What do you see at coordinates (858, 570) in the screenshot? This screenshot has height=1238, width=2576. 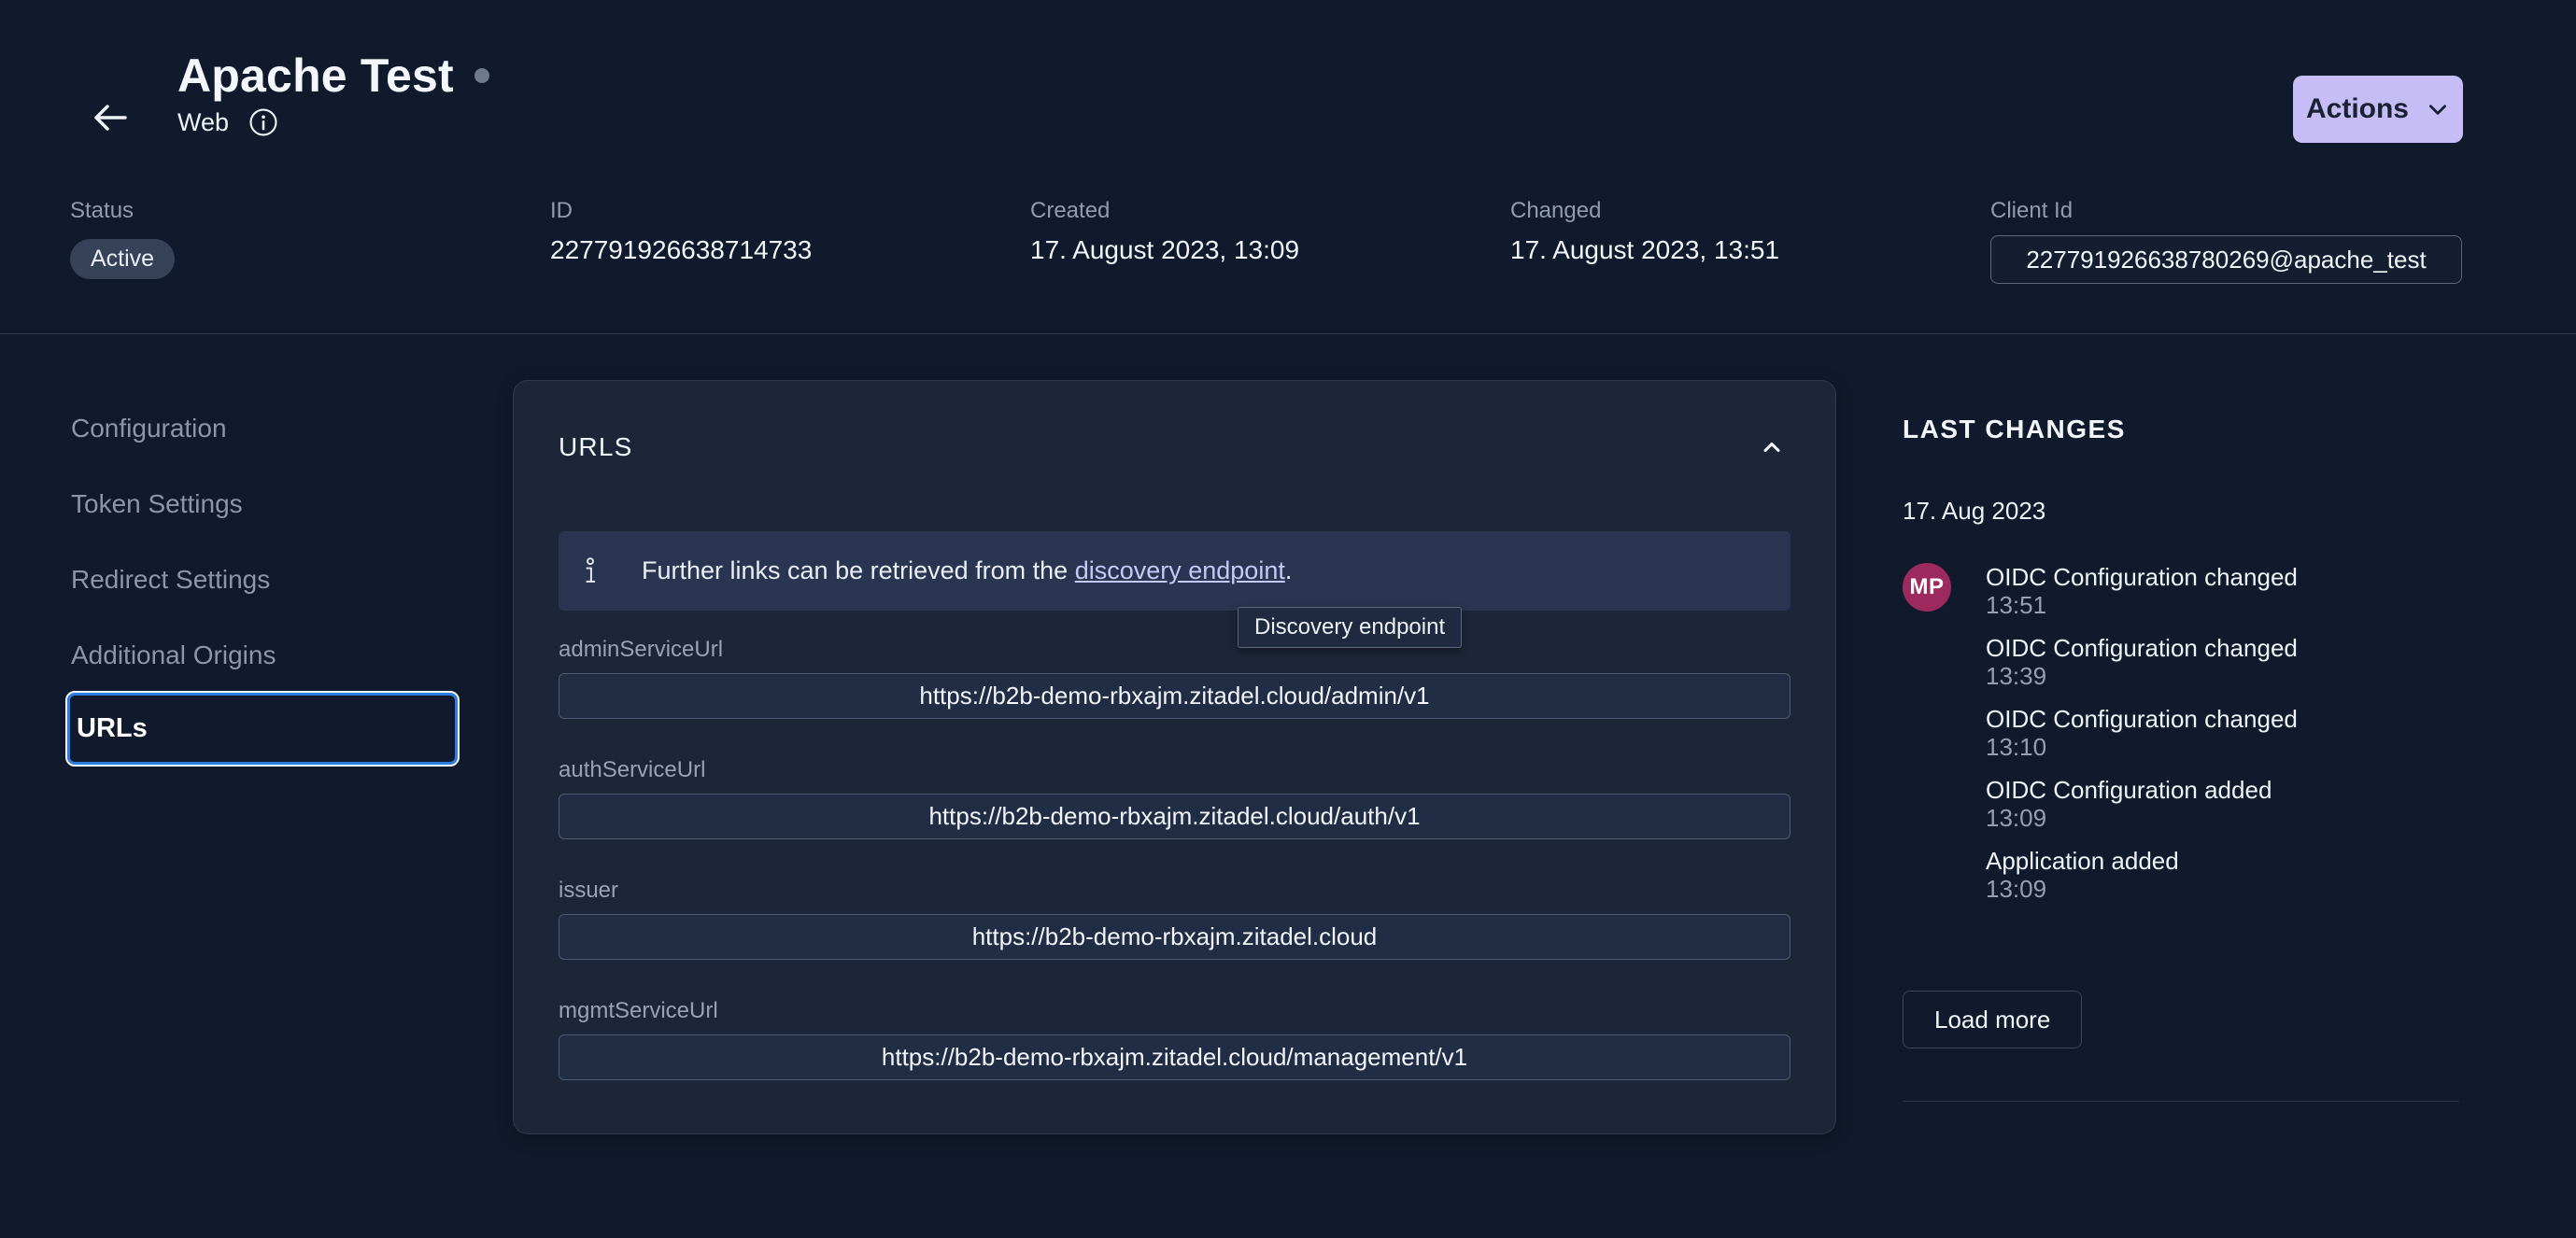 I see `info-text-prefix: Further links can be retrieved from the` at bounding box center [858, 570].